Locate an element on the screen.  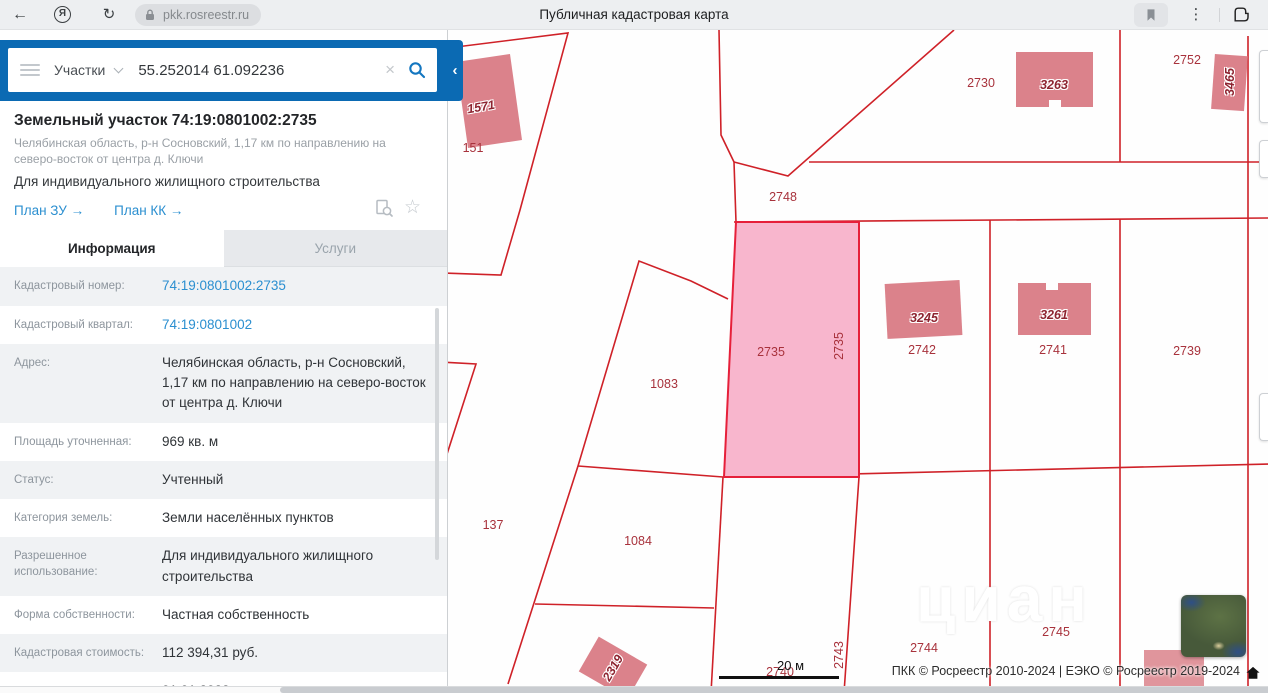
toolbar-separator is located at coordinates (1219, 15).